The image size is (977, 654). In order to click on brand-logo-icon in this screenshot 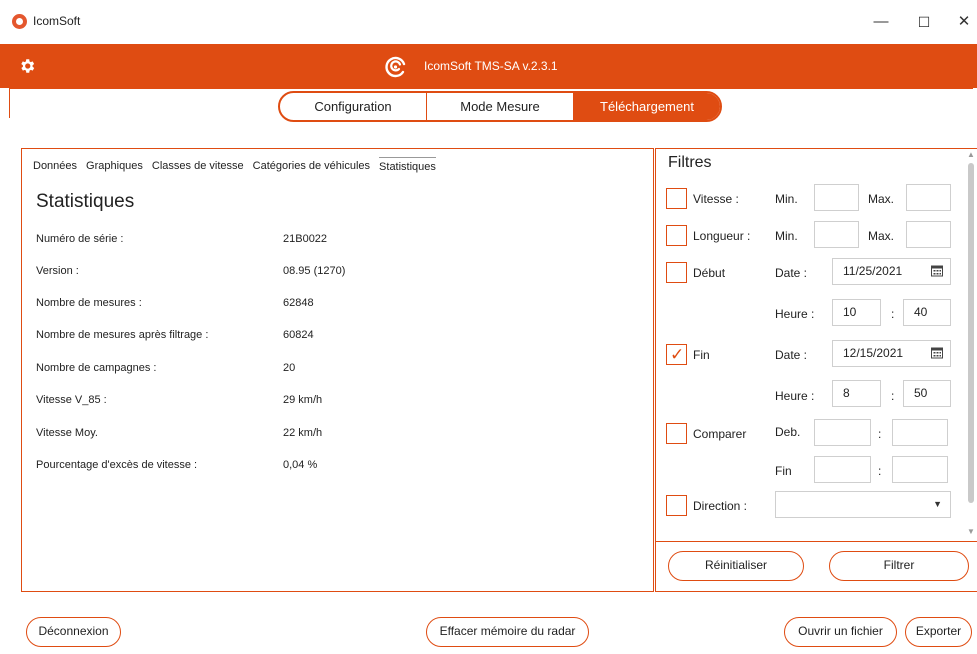, I will do `click(395, 67)`.